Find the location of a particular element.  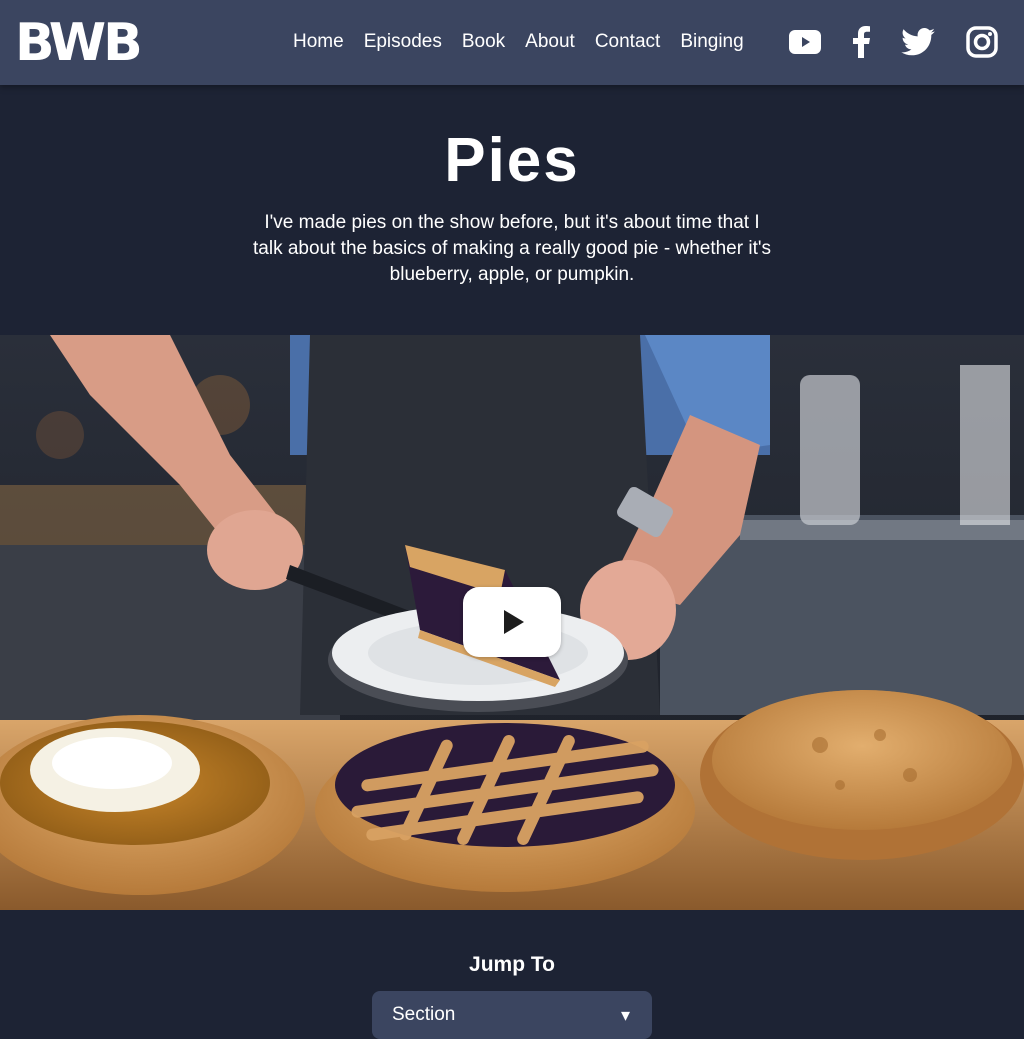

page-title: Pies is located at coordinates (512, 160).